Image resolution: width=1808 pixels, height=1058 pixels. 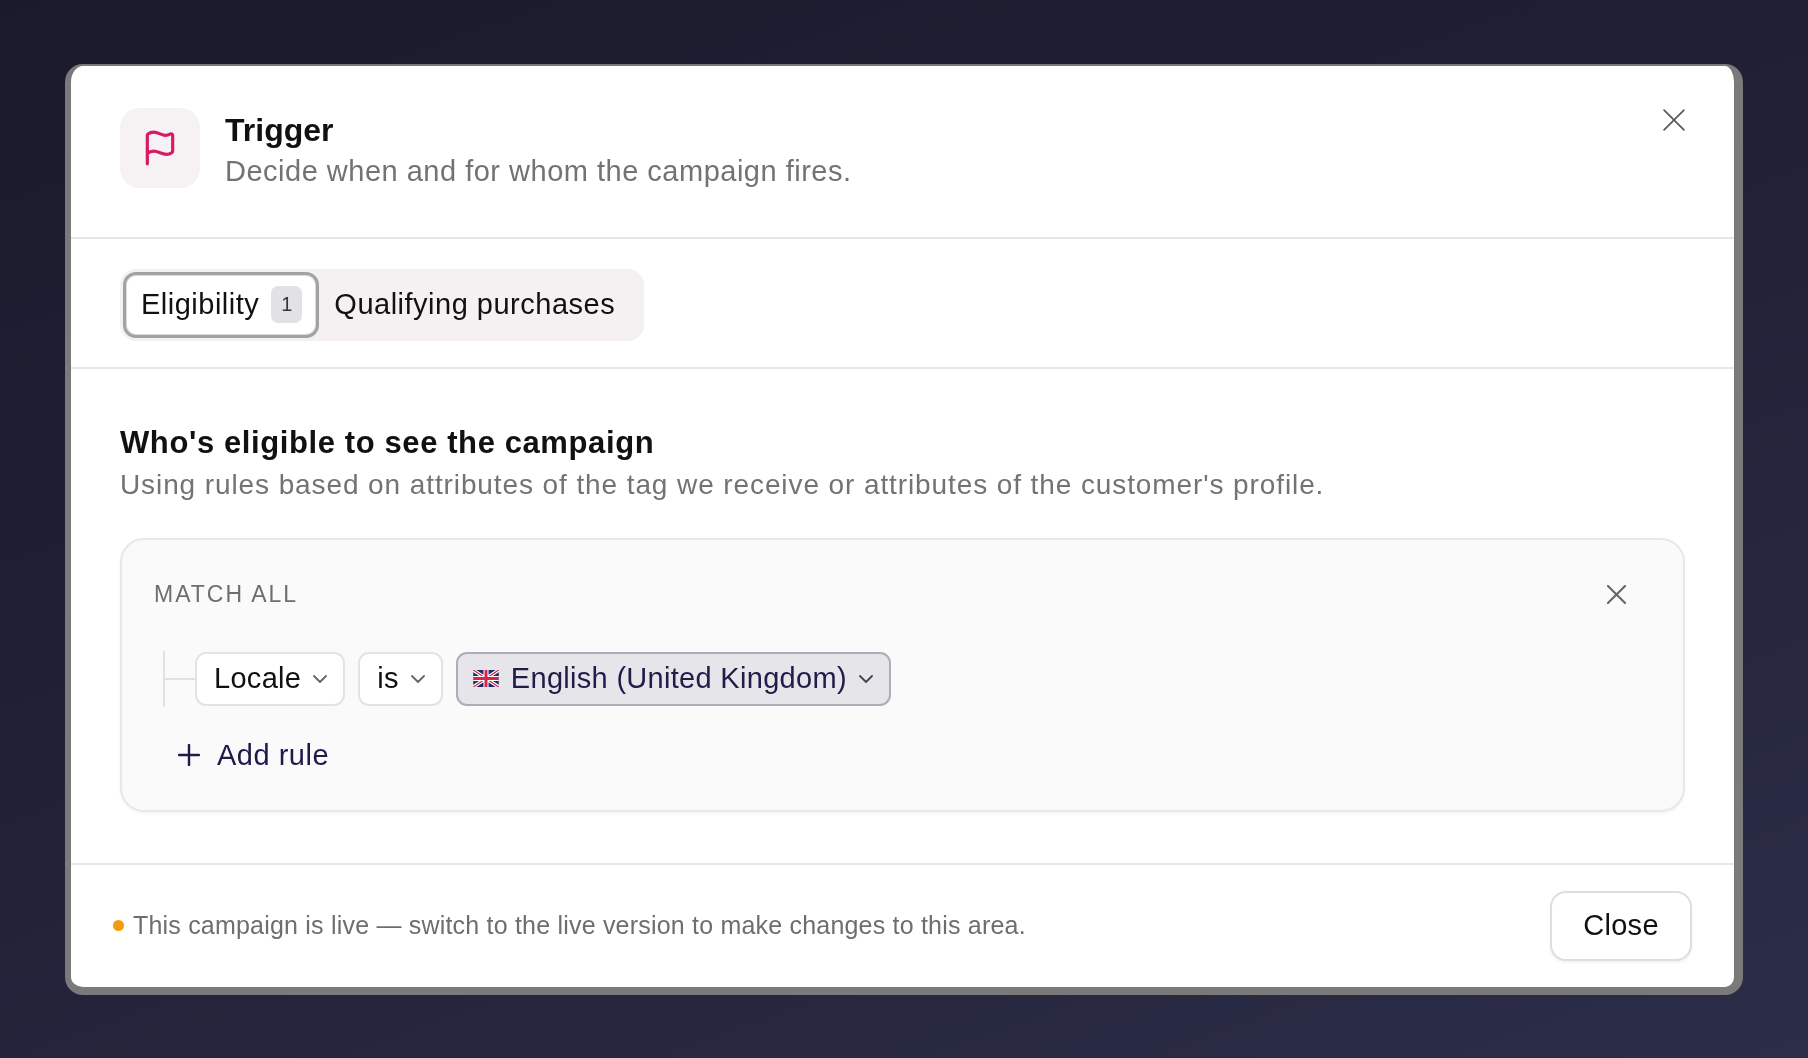 What do you see at coordinates (118, 925) in the screenshot?
I see `status-dot-icon` at bounding box center [118, 925].